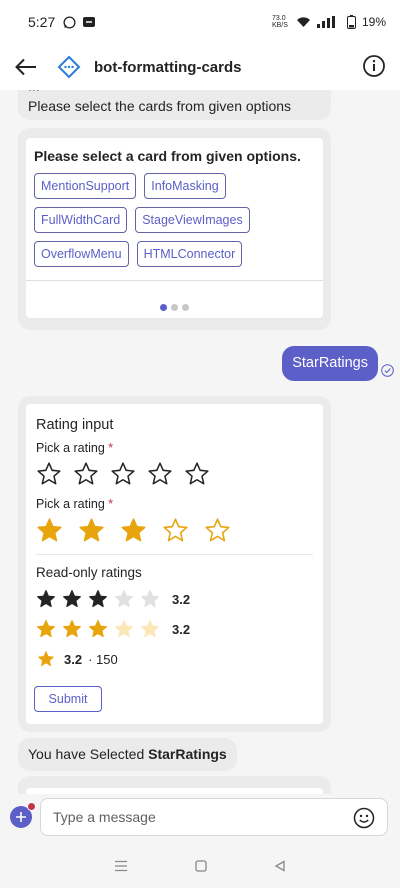  I want to click on pick-rating-label-2: Pick a rating *, so click(75, 504).